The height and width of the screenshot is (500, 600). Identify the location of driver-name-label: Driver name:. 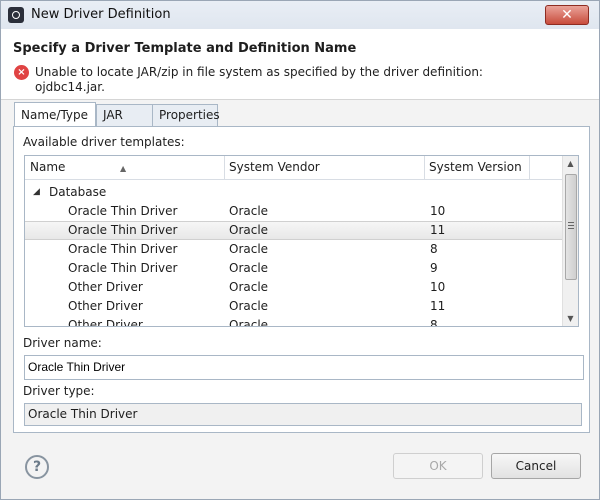
(62, 343).